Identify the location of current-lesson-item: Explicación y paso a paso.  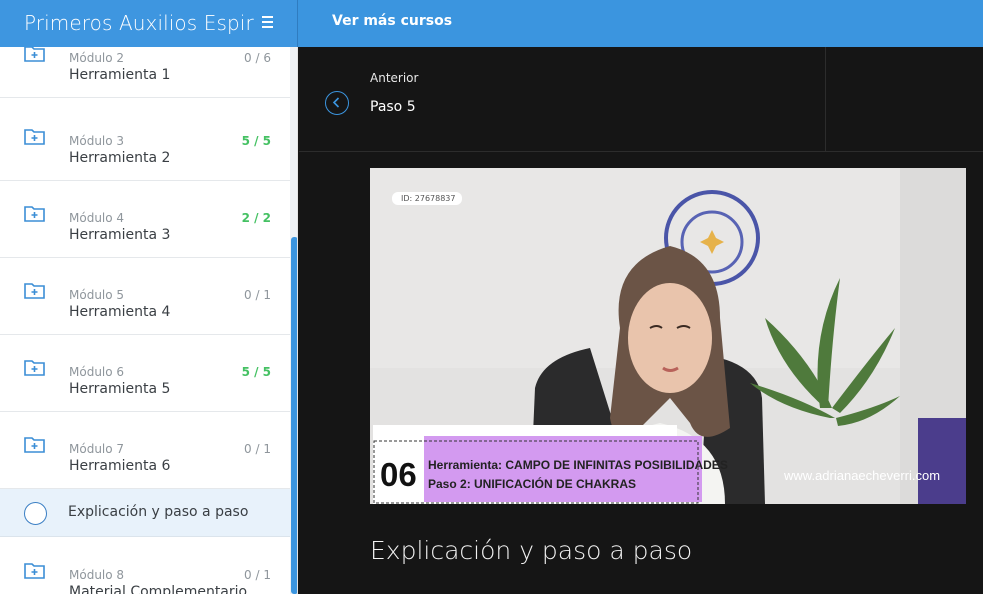
(145, 513).